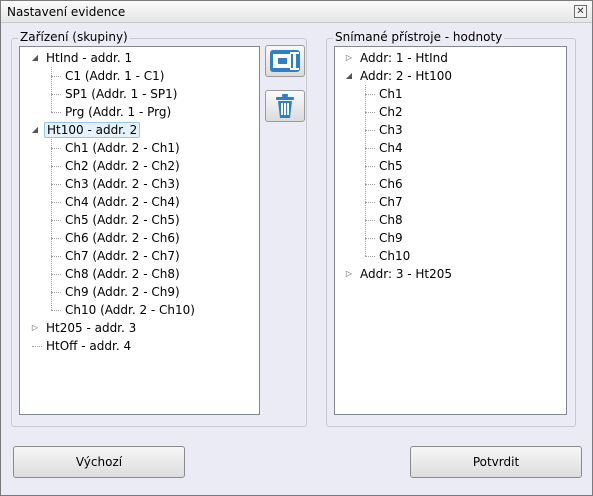  I want to click on tree-child-label: Ch9 (Addr. 2 - Ch9), so click(122, 292).